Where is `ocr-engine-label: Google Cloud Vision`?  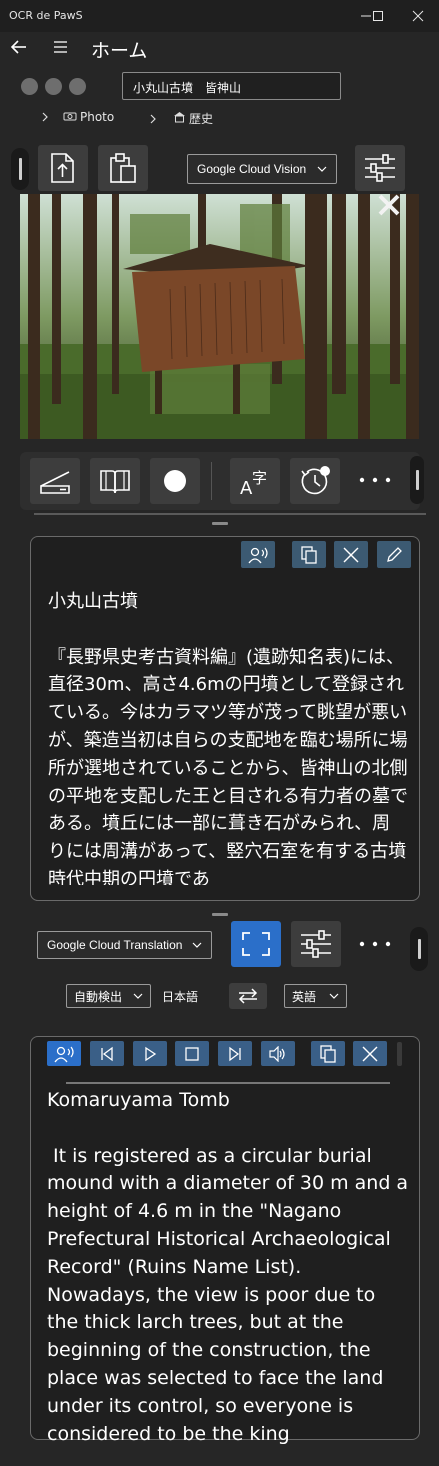
ocr-engine-label: Google Cloud Vision is located at coordinates (252, 169).